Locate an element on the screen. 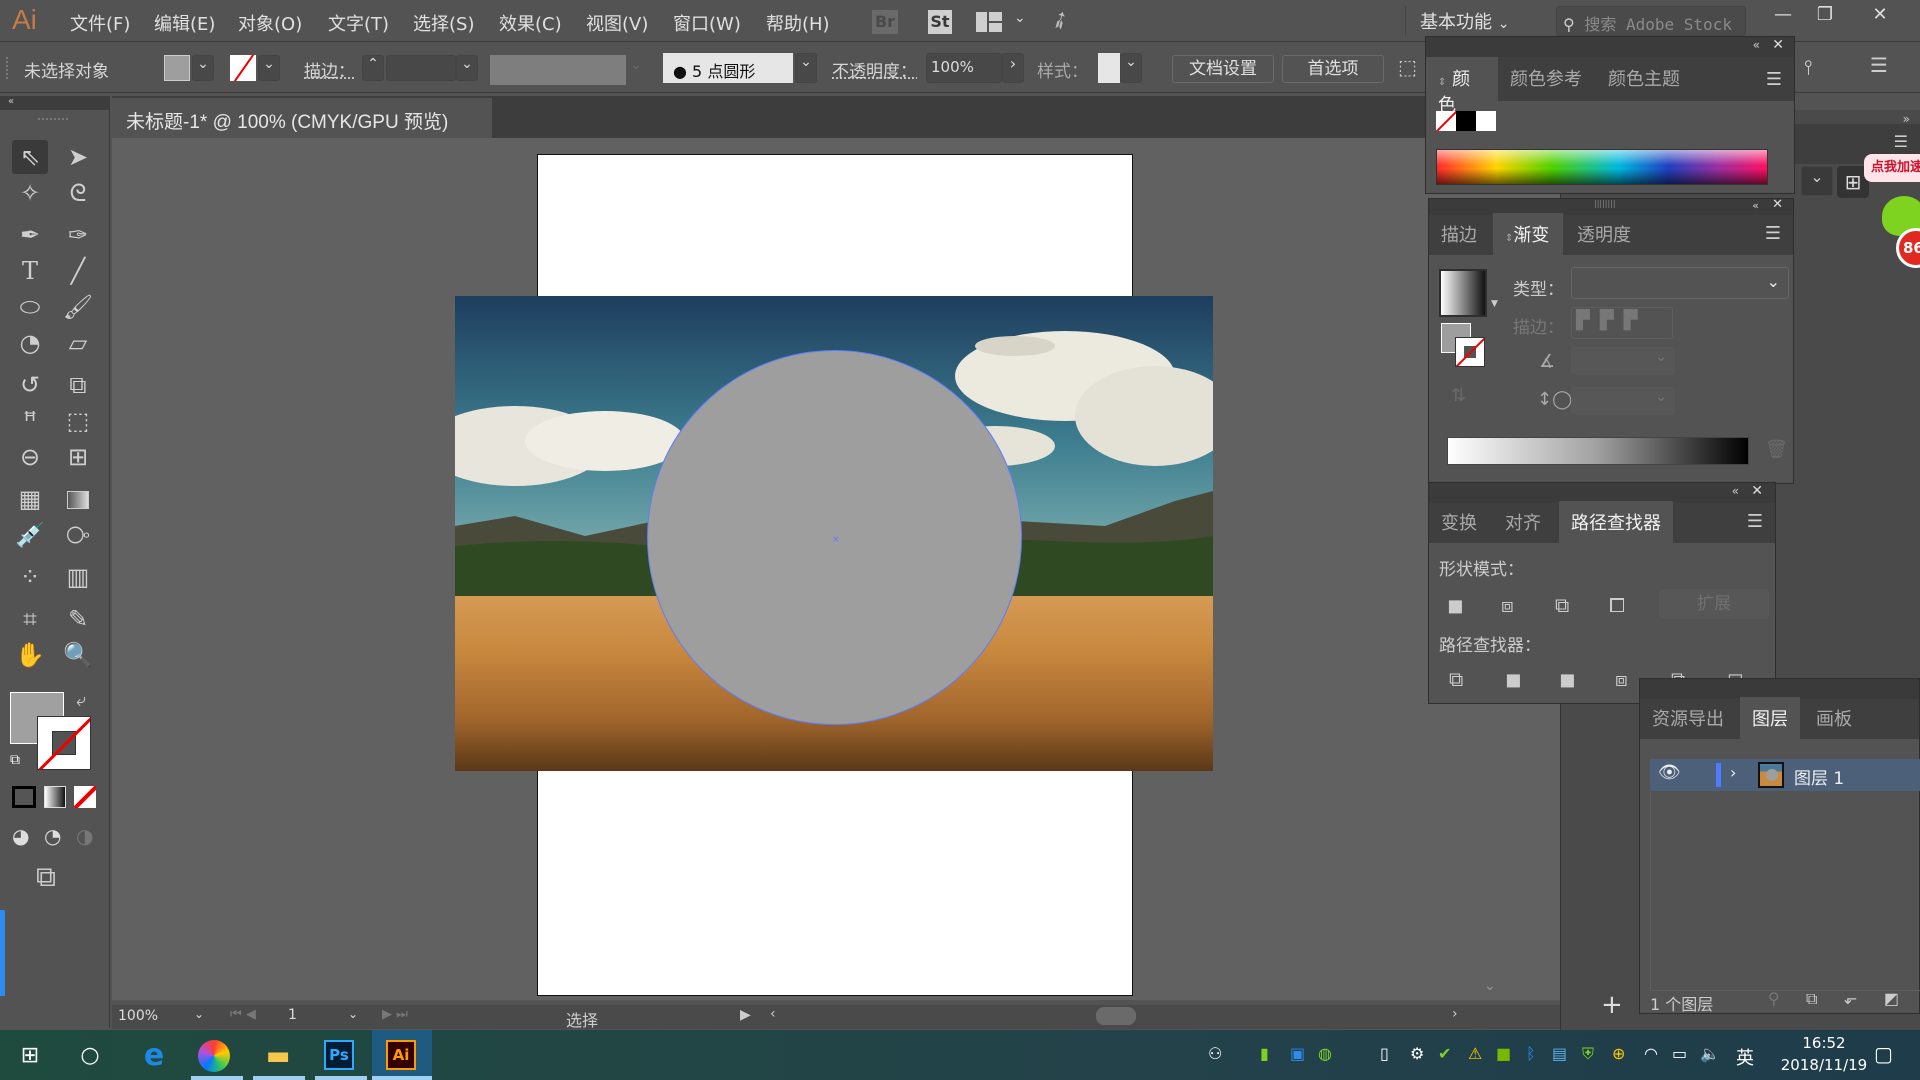  gradient-presets-dropdown-icon: ▼ is located at coordinates (1494, 304).